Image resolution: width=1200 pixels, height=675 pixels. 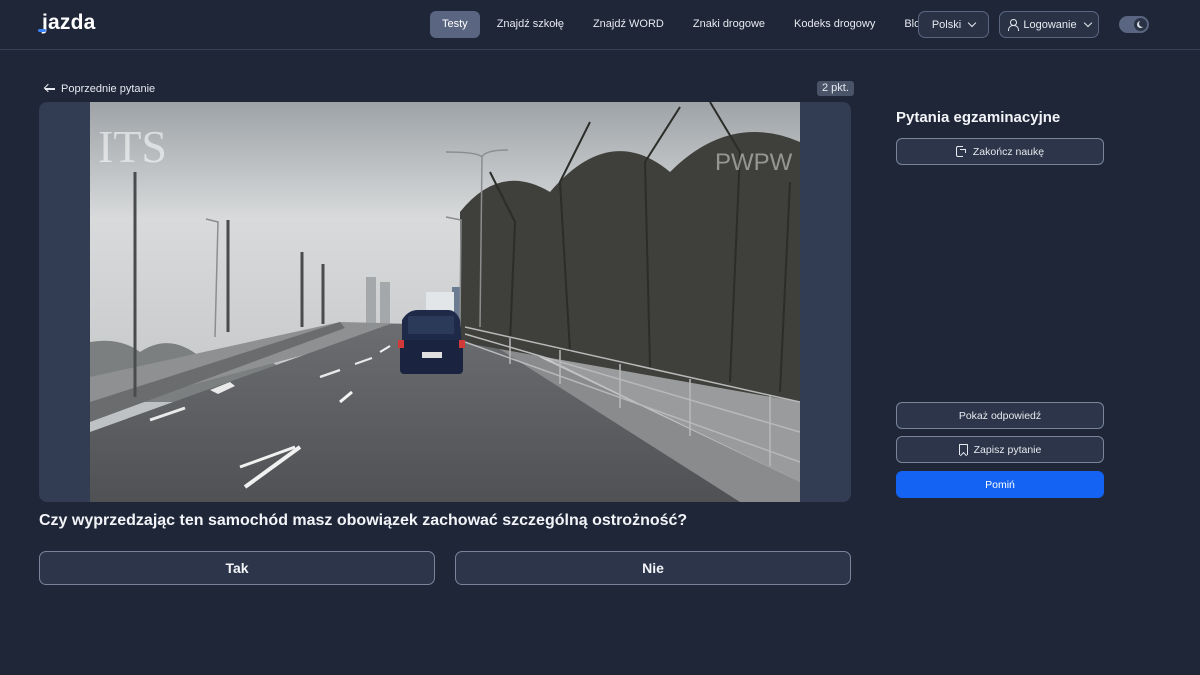 I want to click on save-question-button: Zapisz pytanie, so click(x=1000, y=449).